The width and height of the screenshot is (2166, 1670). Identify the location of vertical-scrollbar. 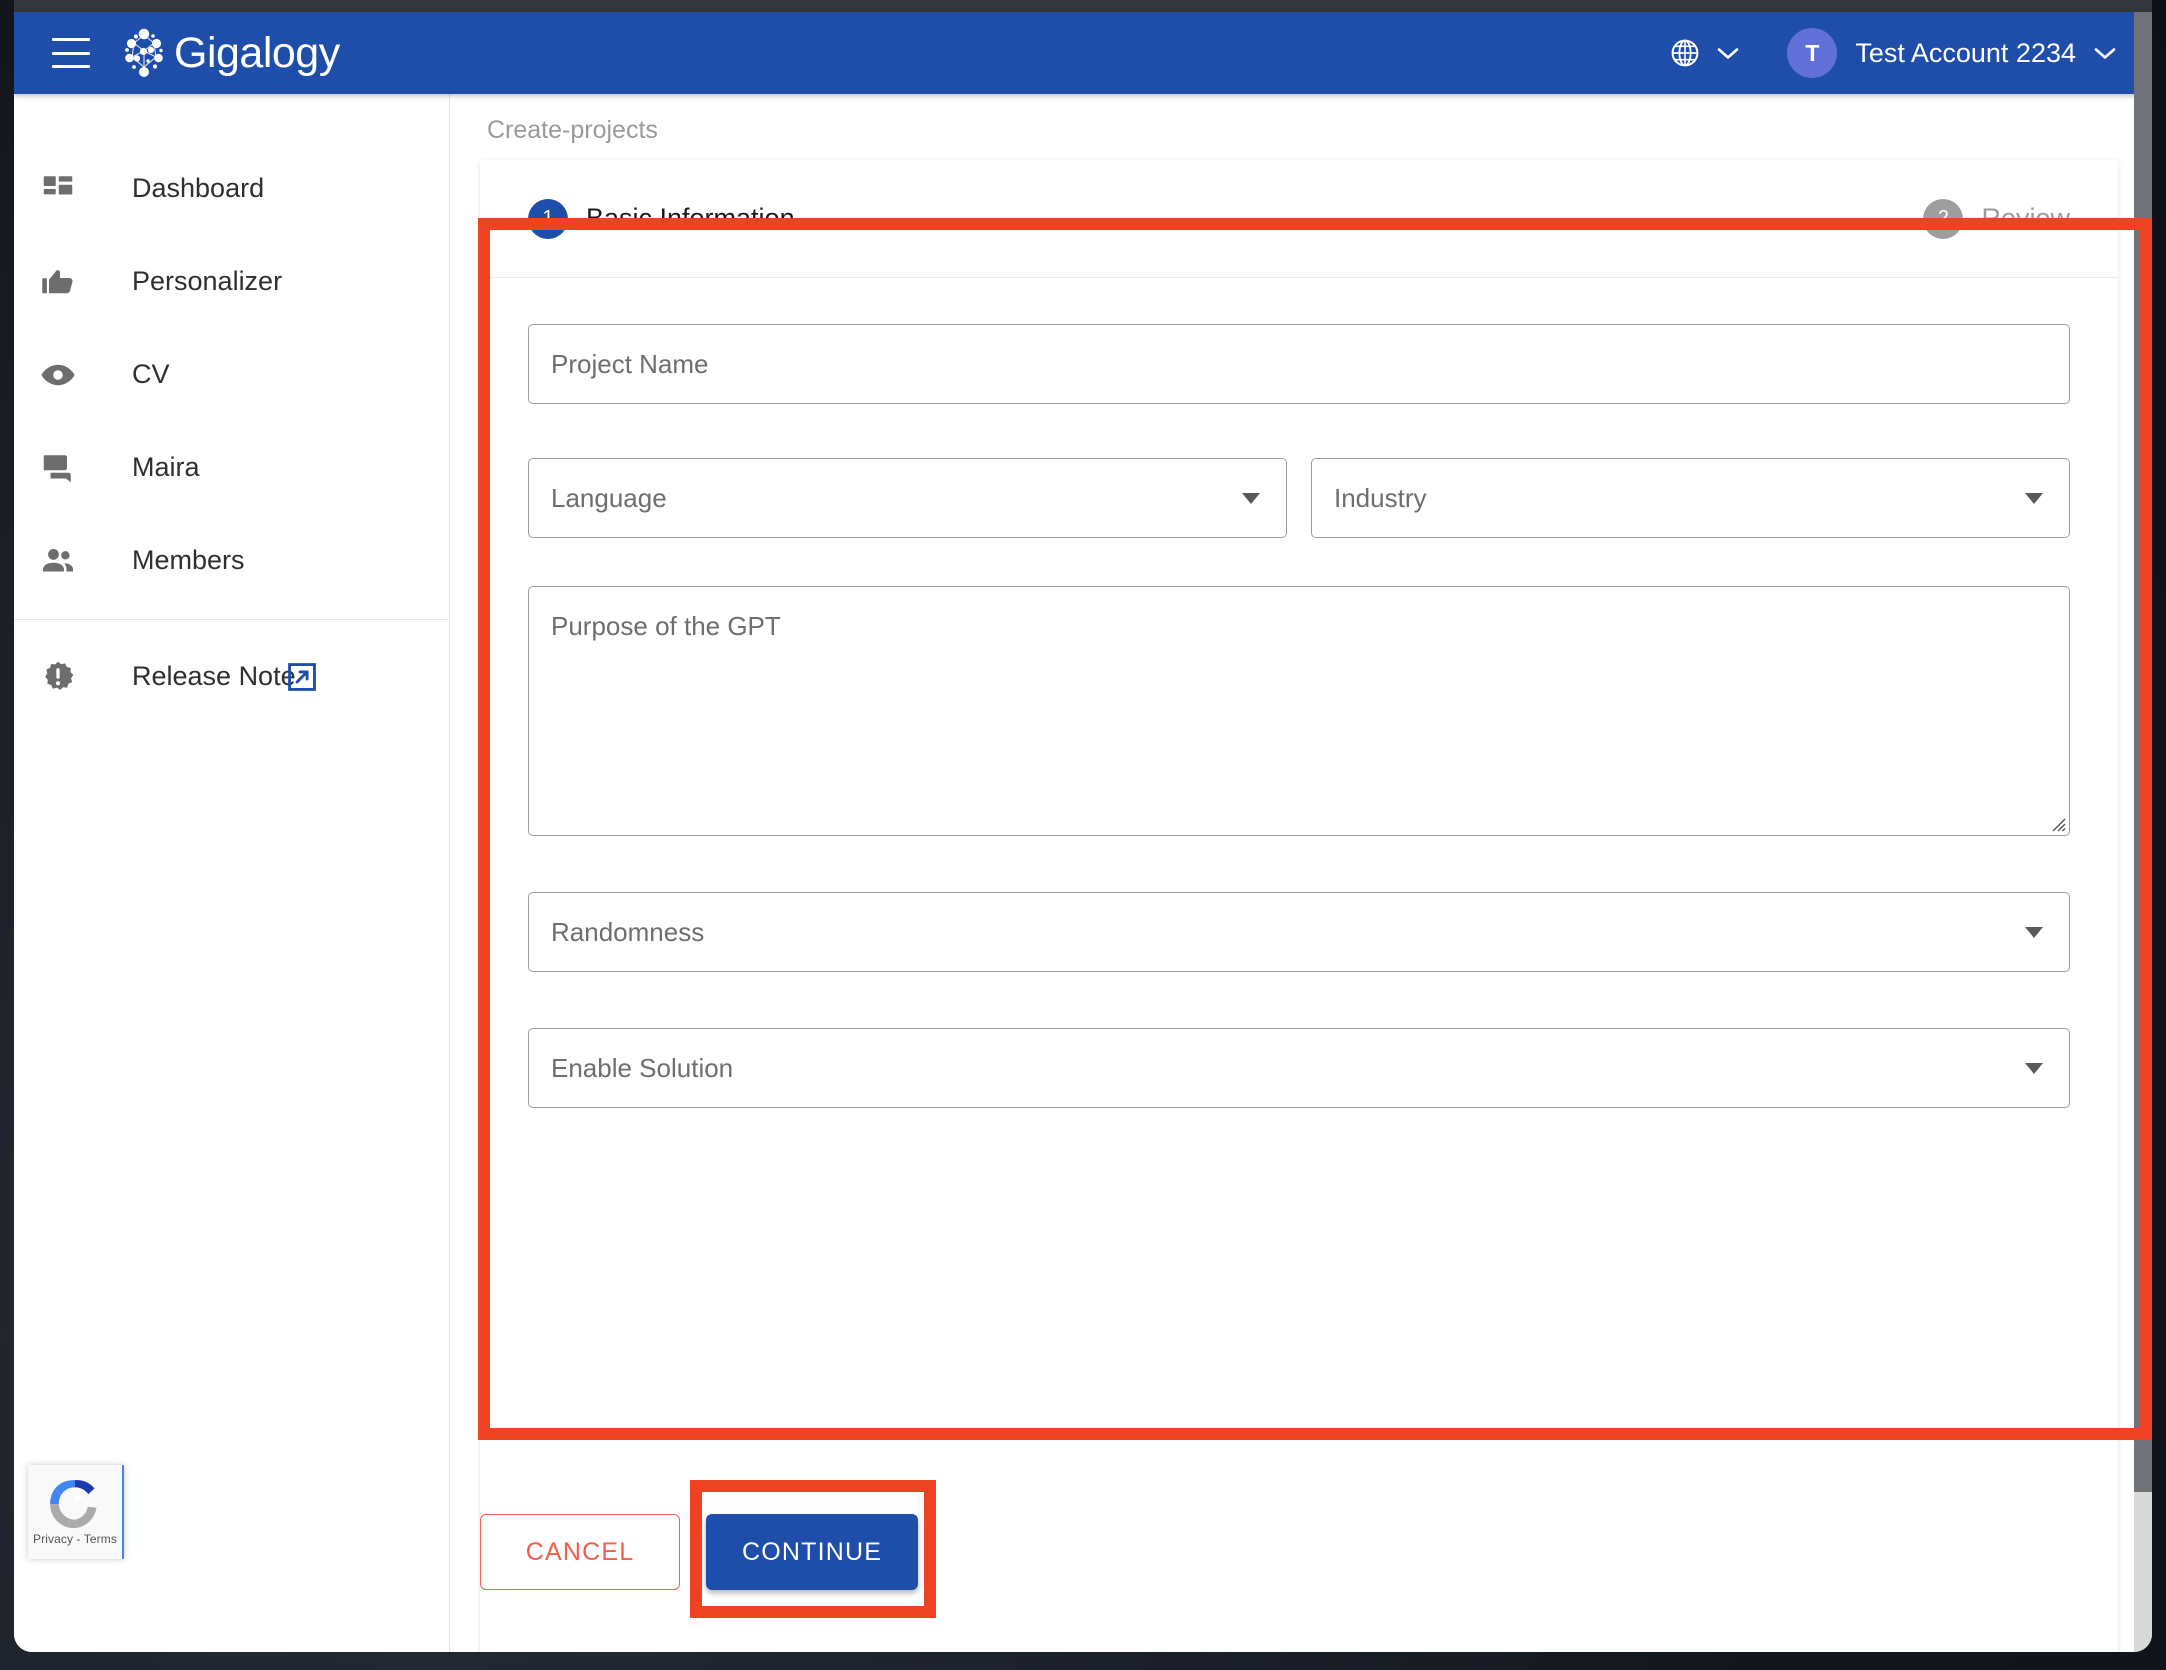
(2143, 832).